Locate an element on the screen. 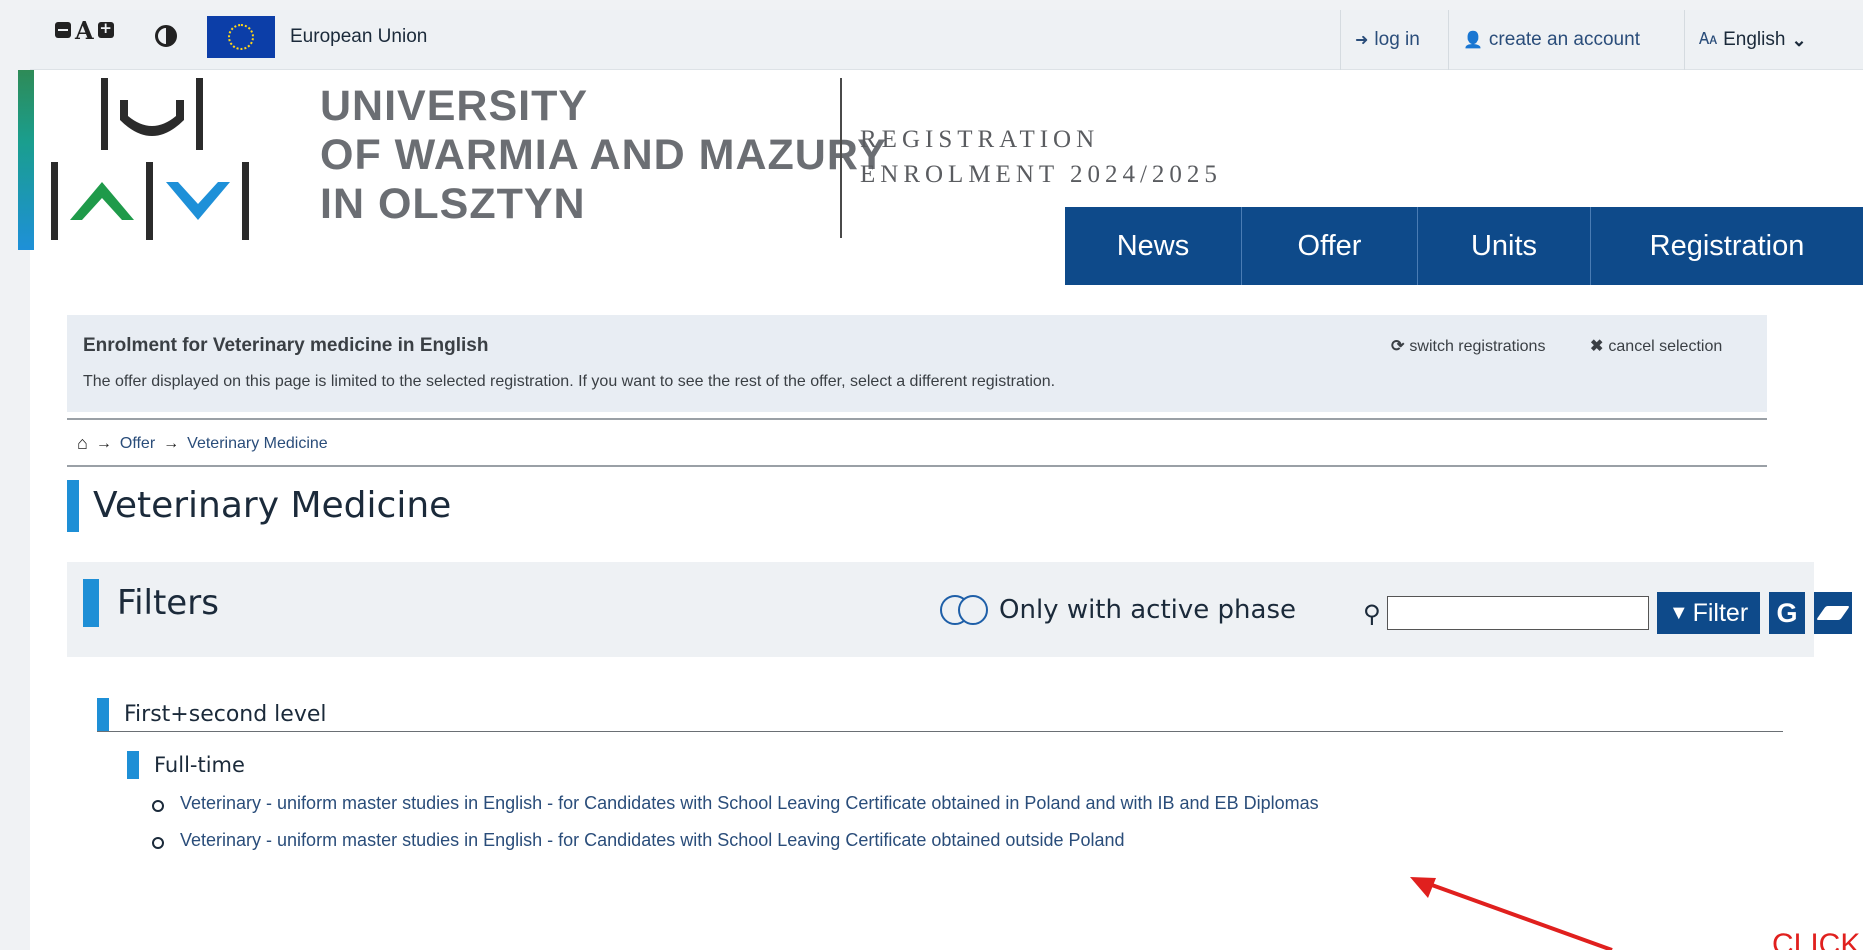  active-phase-toggle is located at coordinates (965, 610).